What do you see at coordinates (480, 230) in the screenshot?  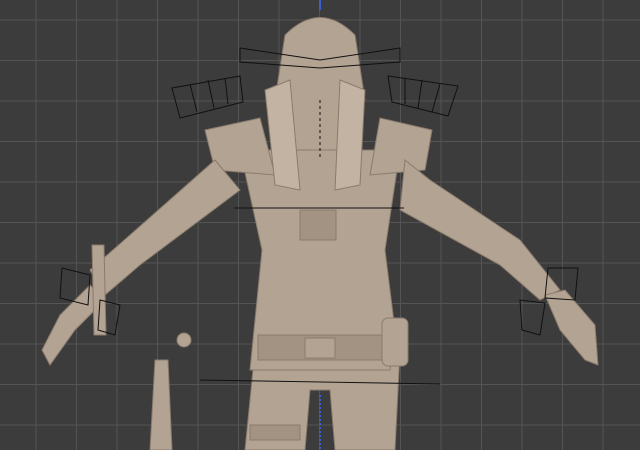 I see `model-right-arm` at bounding box center [480, 230].